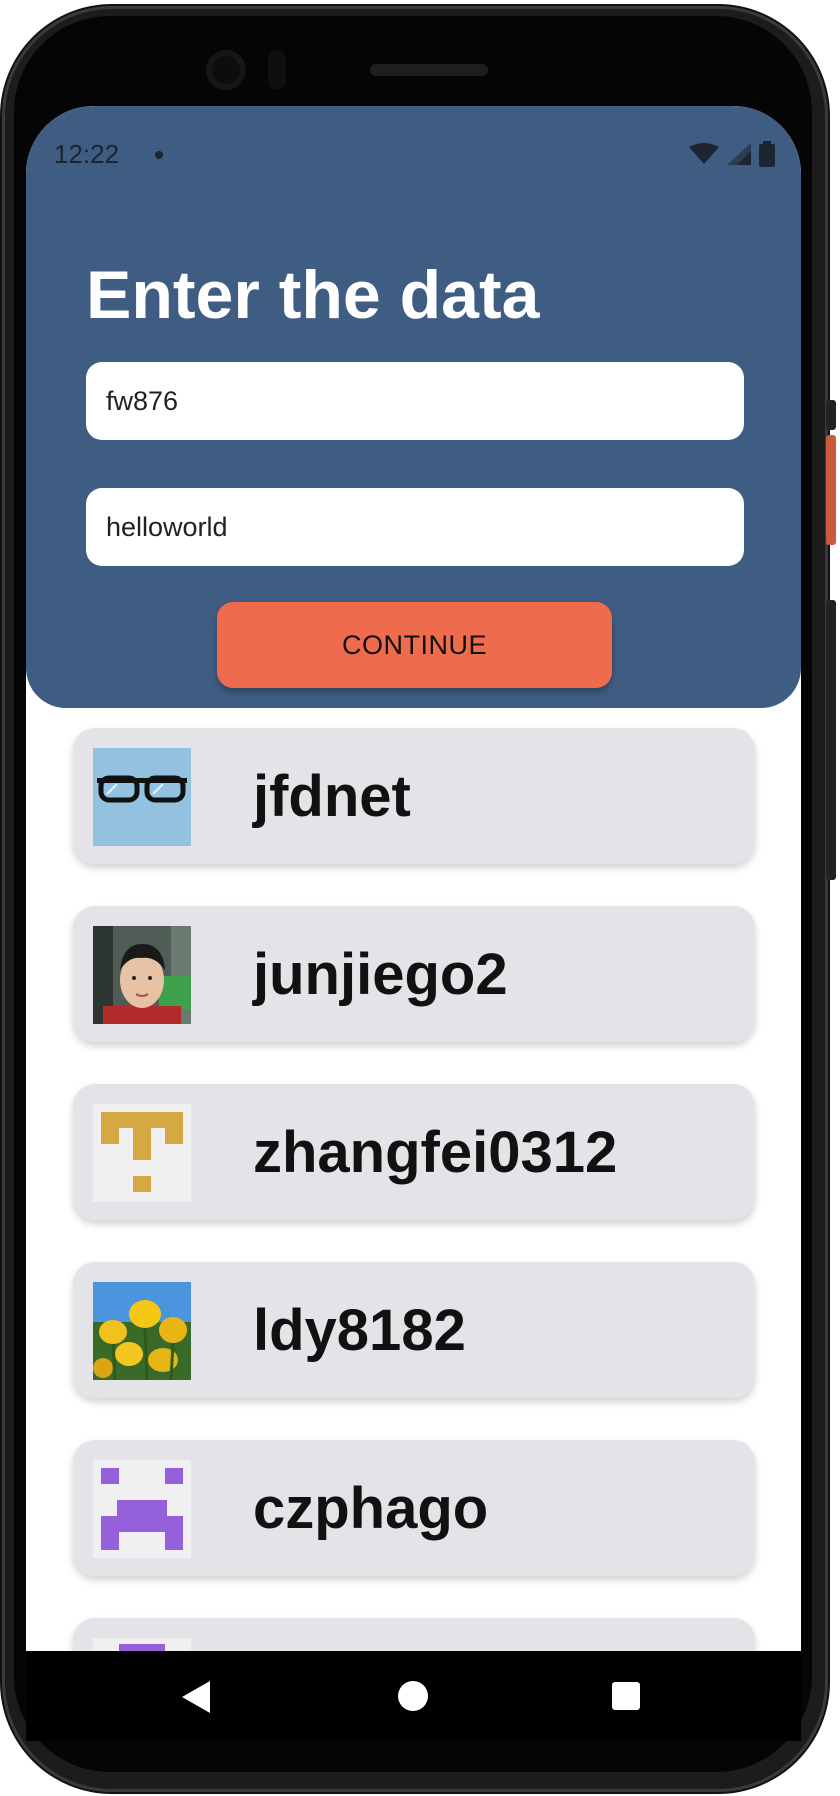 This screenshot has height=1796, width=840. What do you see at coordinates (831, 490) in the screenshot?
I see `power-button` at bounding box center [831, 490].